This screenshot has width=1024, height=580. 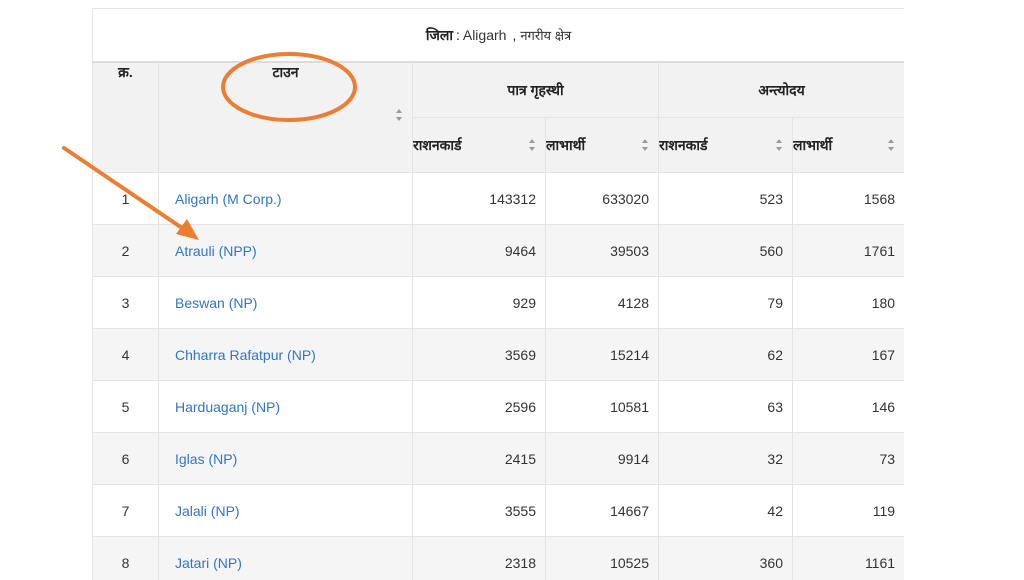 What do you see at coordinates (725, 250) in the screenshot?
I see `cell-aay-cards: 560` at bounding box center [725, 250].